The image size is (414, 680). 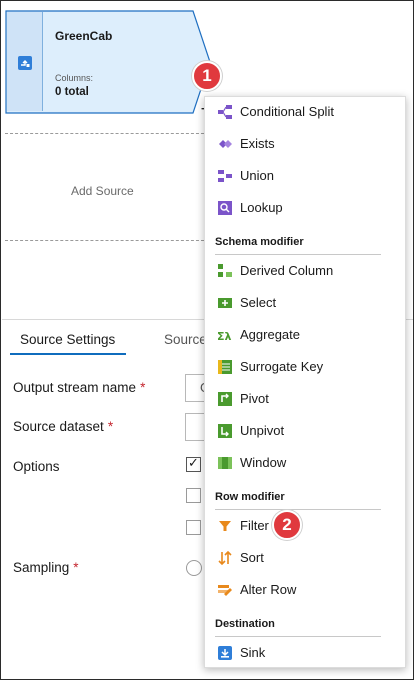 What do you see at coordinates (258, 302) in the screenshot?
I see `menu-item-label: Select` at bounding box center [258, 302].